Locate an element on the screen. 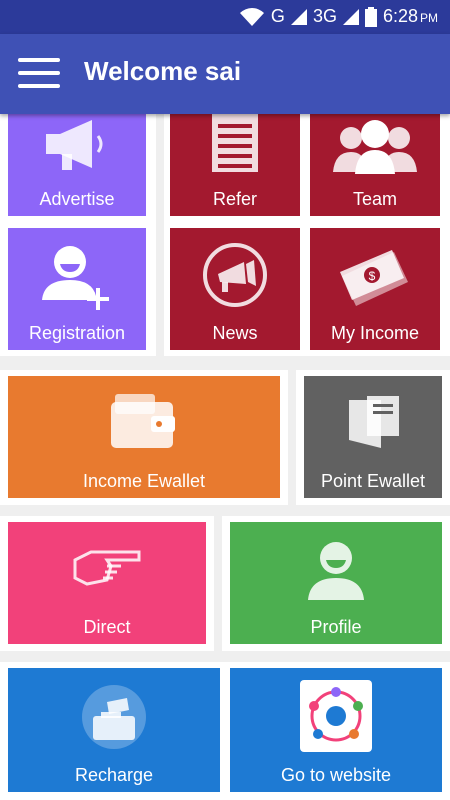 The width and height of the screenshot is (450, 800). network-type-3g: 3G is located at coordinates (324, 16).